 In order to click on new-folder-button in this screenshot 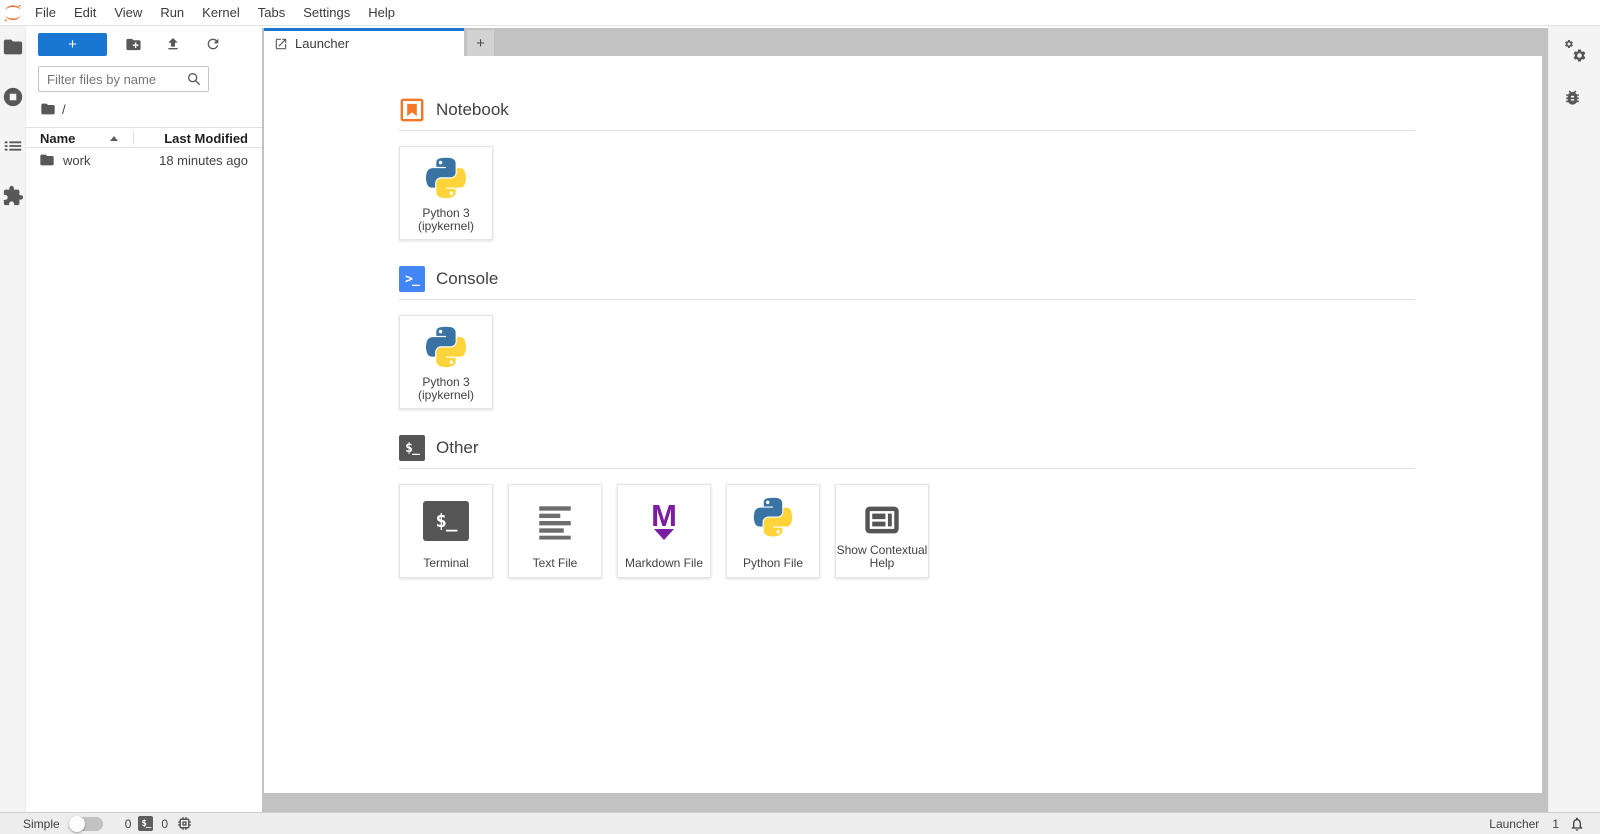, I will do `click(133, 44)`.